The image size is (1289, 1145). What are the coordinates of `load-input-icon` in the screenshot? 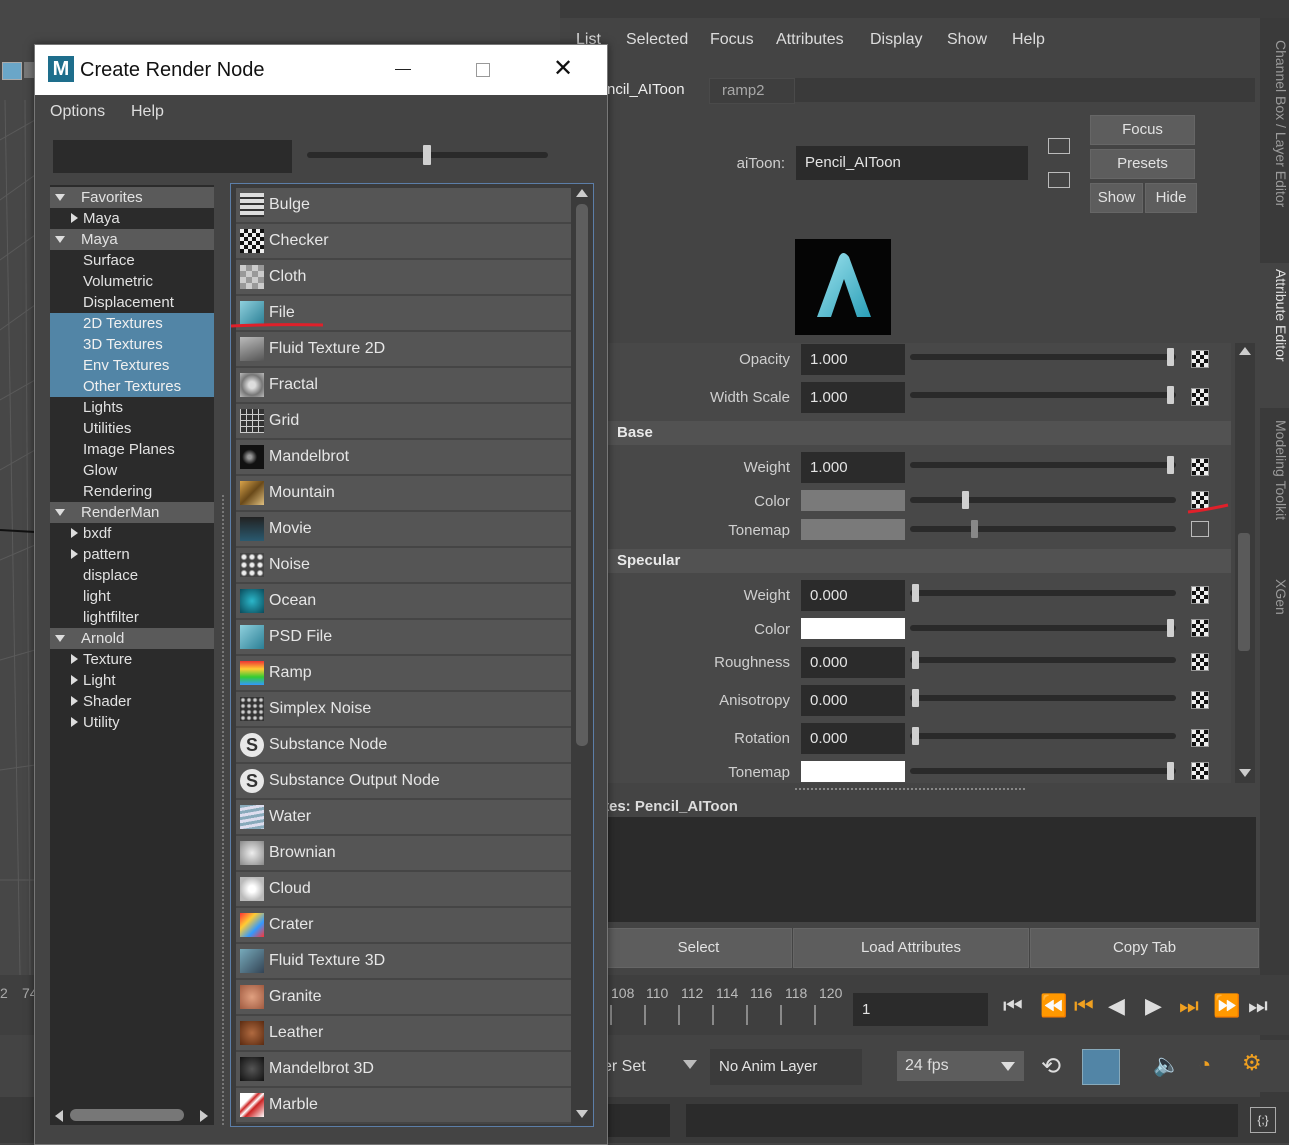 It's located at (1059, 146).